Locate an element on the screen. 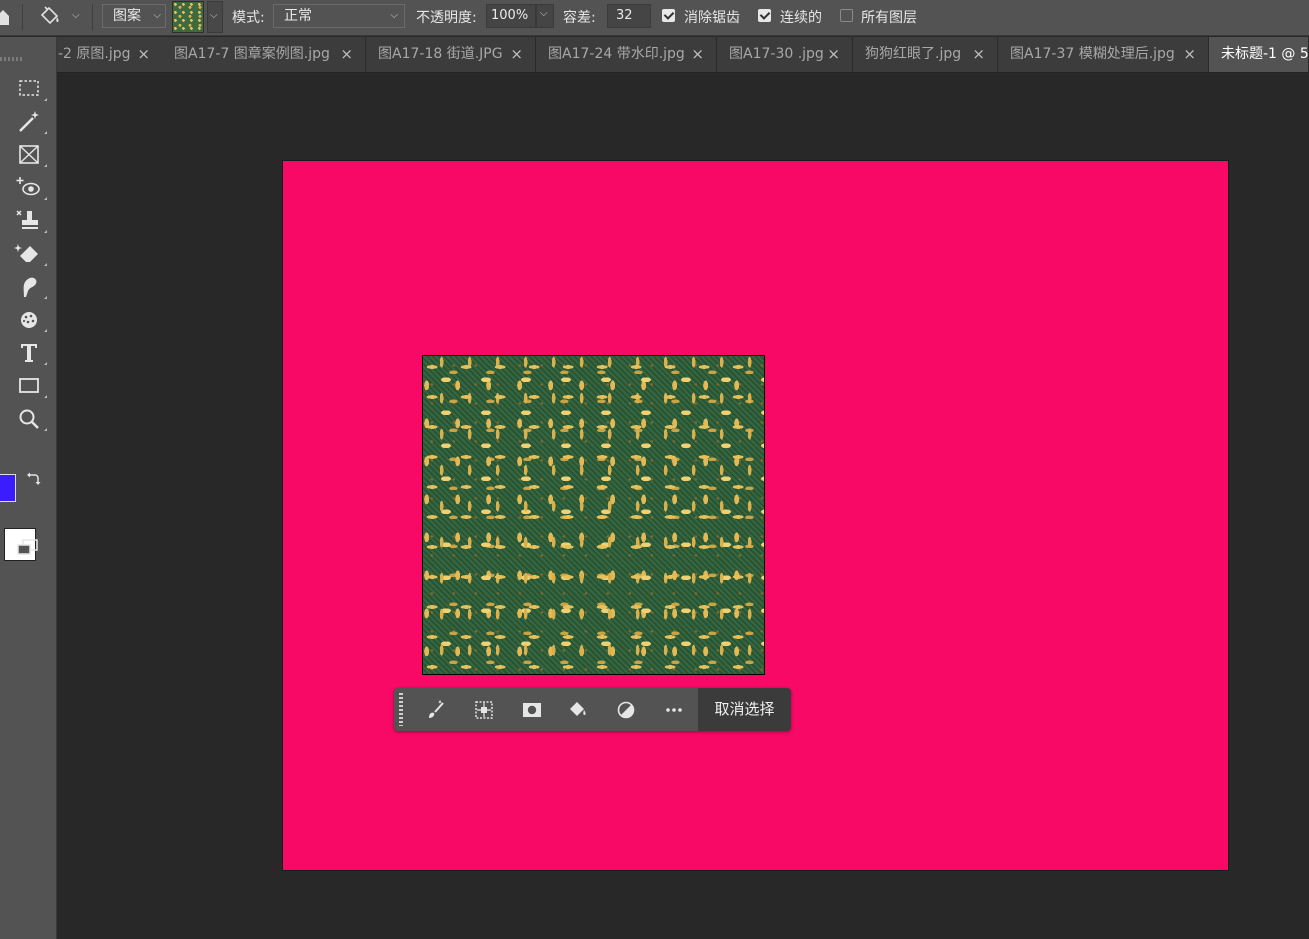  tab-label: 未标题-1 @ 5 is located at coordinates (1265, 54).